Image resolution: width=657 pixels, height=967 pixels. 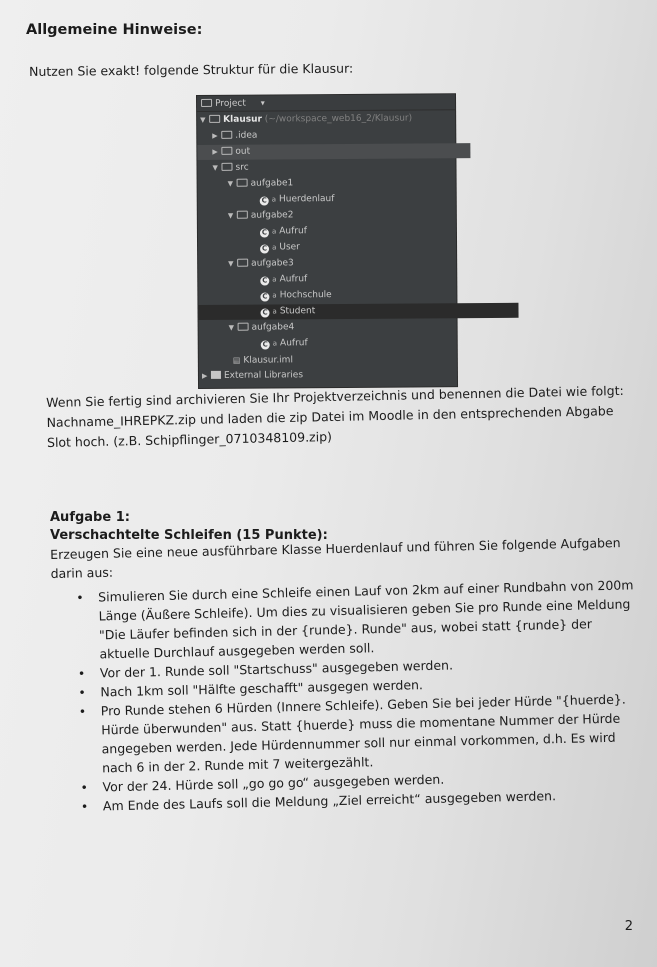 What do you see at coordinates (114, 30) in the screenshot?
I see `section-heading: Allgemeine Hinweise:` at bounding box center [114, 30].